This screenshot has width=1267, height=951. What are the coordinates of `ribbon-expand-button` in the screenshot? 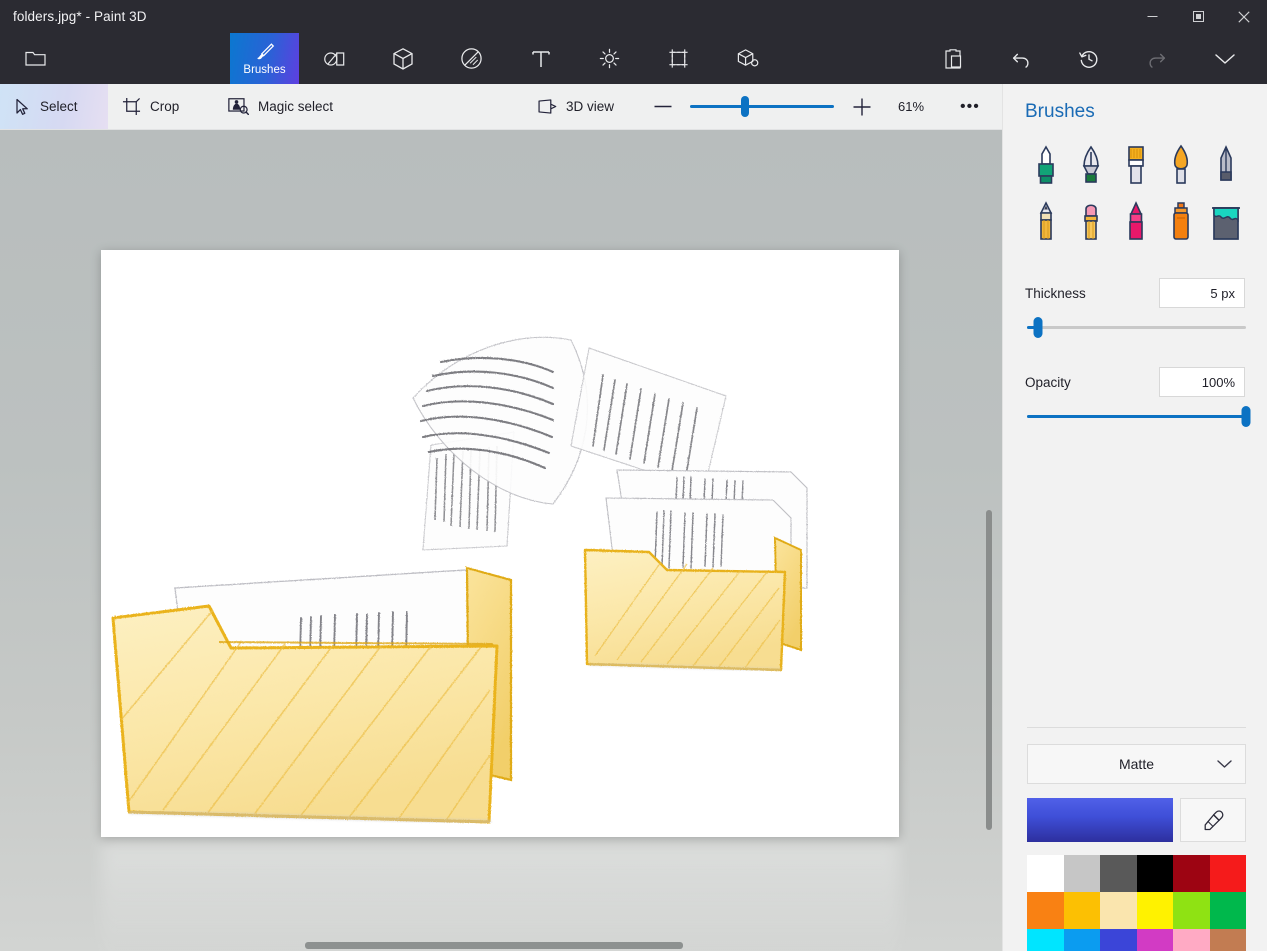 It's located at (1225, 58).